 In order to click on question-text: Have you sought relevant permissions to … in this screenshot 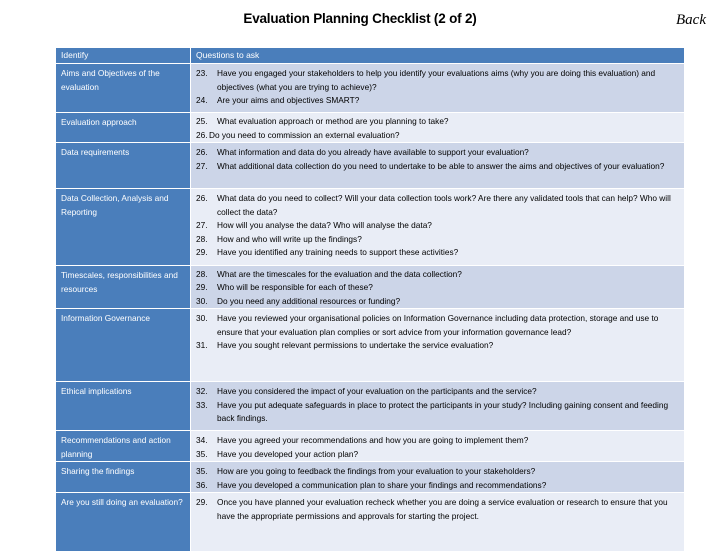, I will do `click(355, 345)`.